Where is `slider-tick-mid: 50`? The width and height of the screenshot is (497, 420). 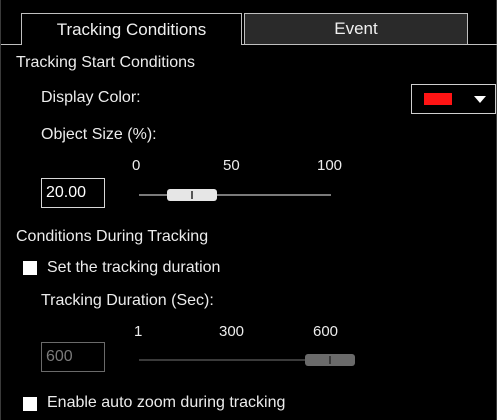 slider-tick-mid: 50 is located at coordinates (231, 165).